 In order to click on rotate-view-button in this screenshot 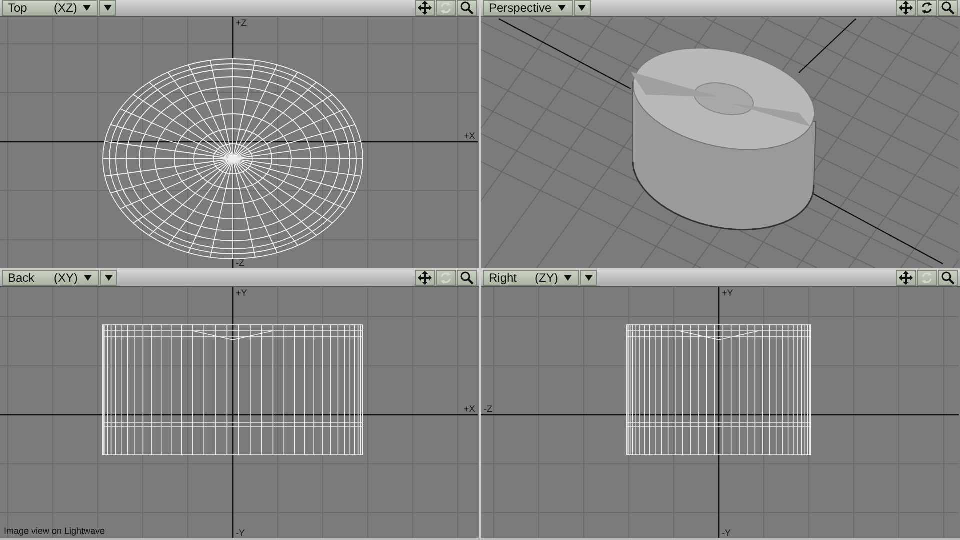, I will do `click(927, 8)`.